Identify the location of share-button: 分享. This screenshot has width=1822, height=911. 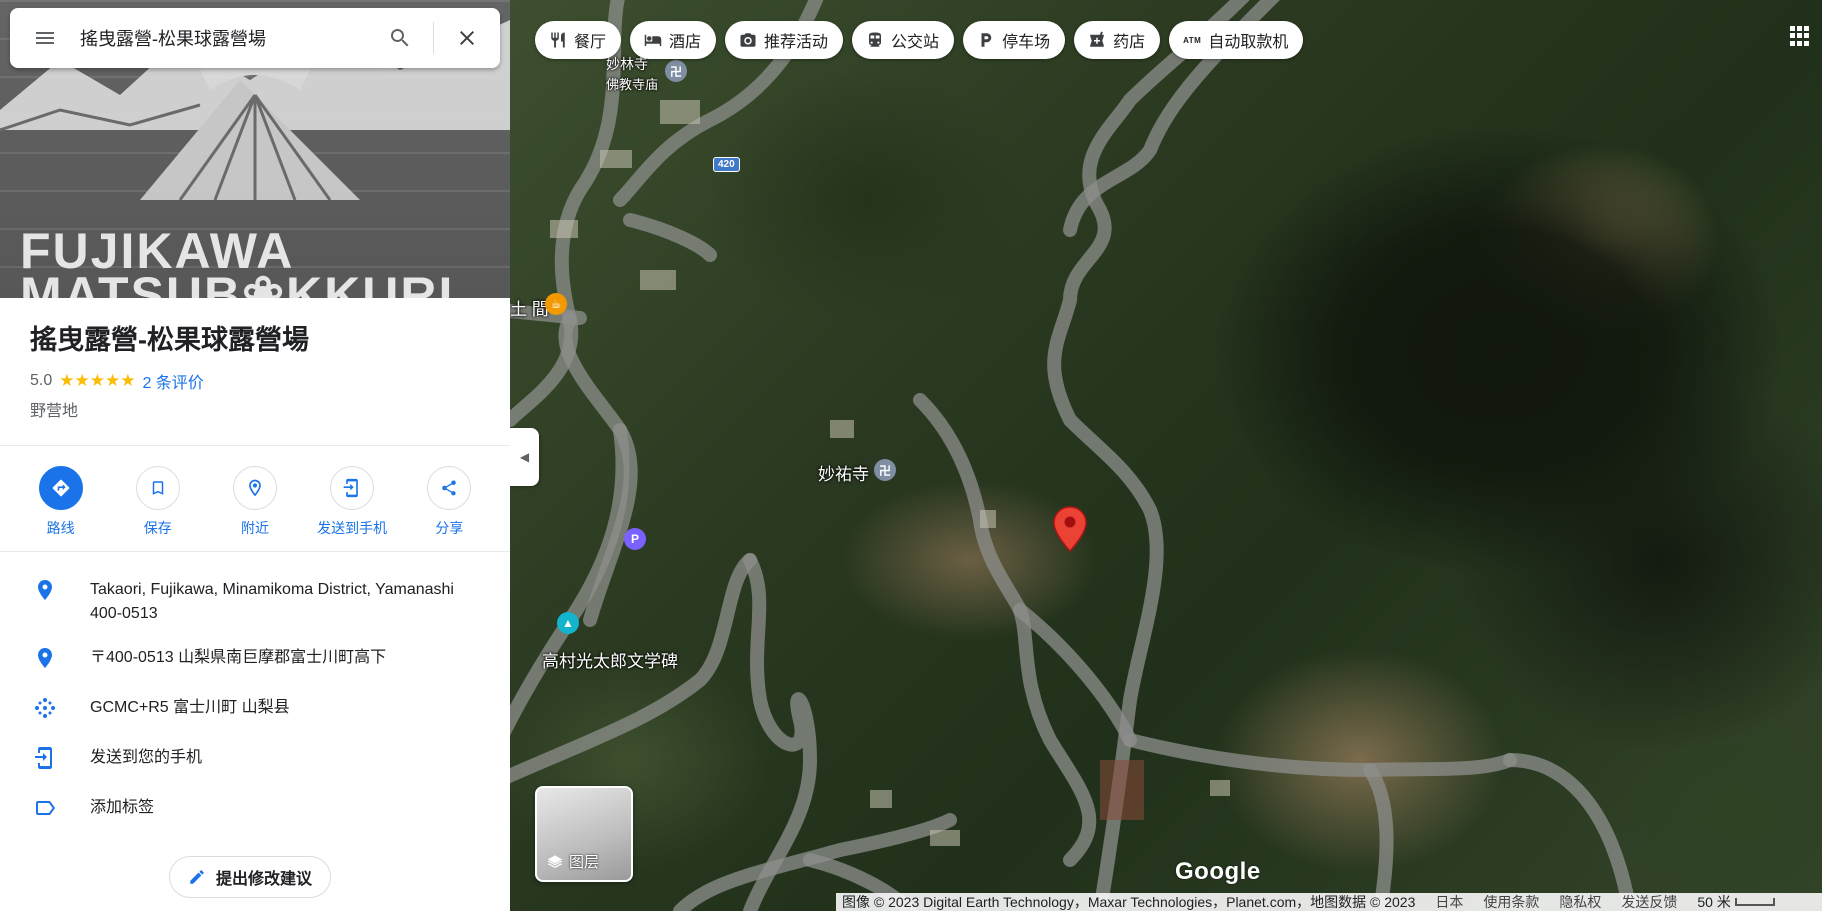
(449, 502).